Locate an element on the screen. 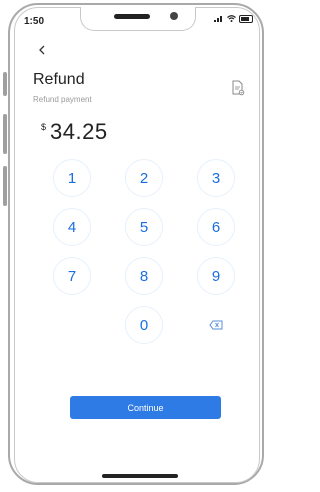  page-title: Refund is located at coordinates (59, 79).